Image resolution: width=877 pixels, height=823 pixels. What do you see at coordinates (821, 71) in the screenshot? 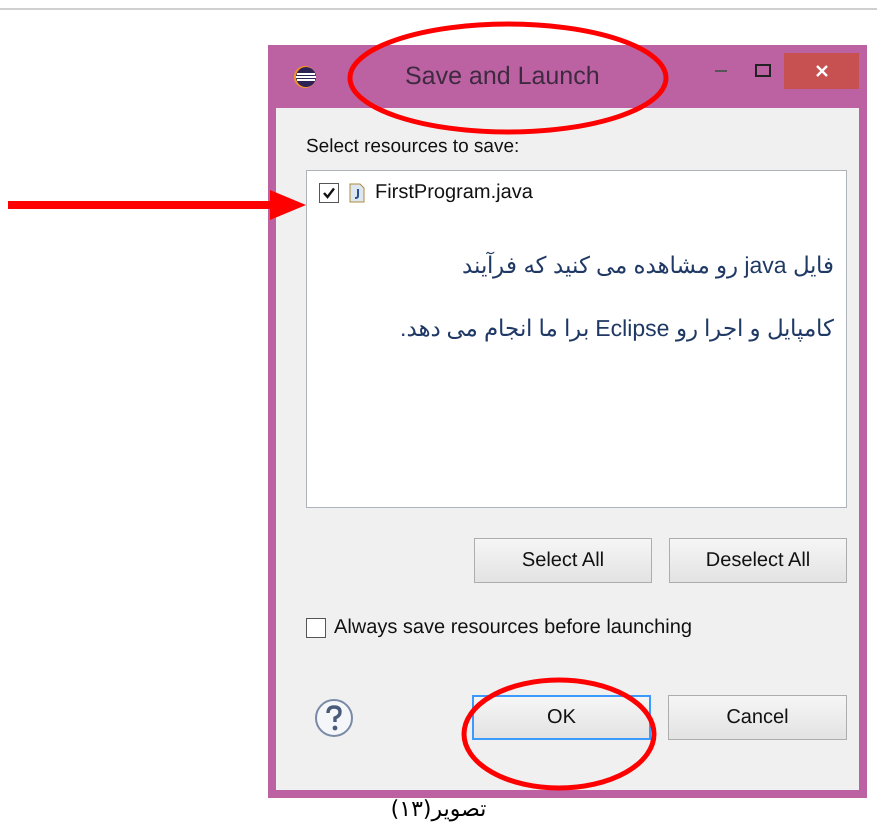
I see `close-button` at bounding box center [821, 71].